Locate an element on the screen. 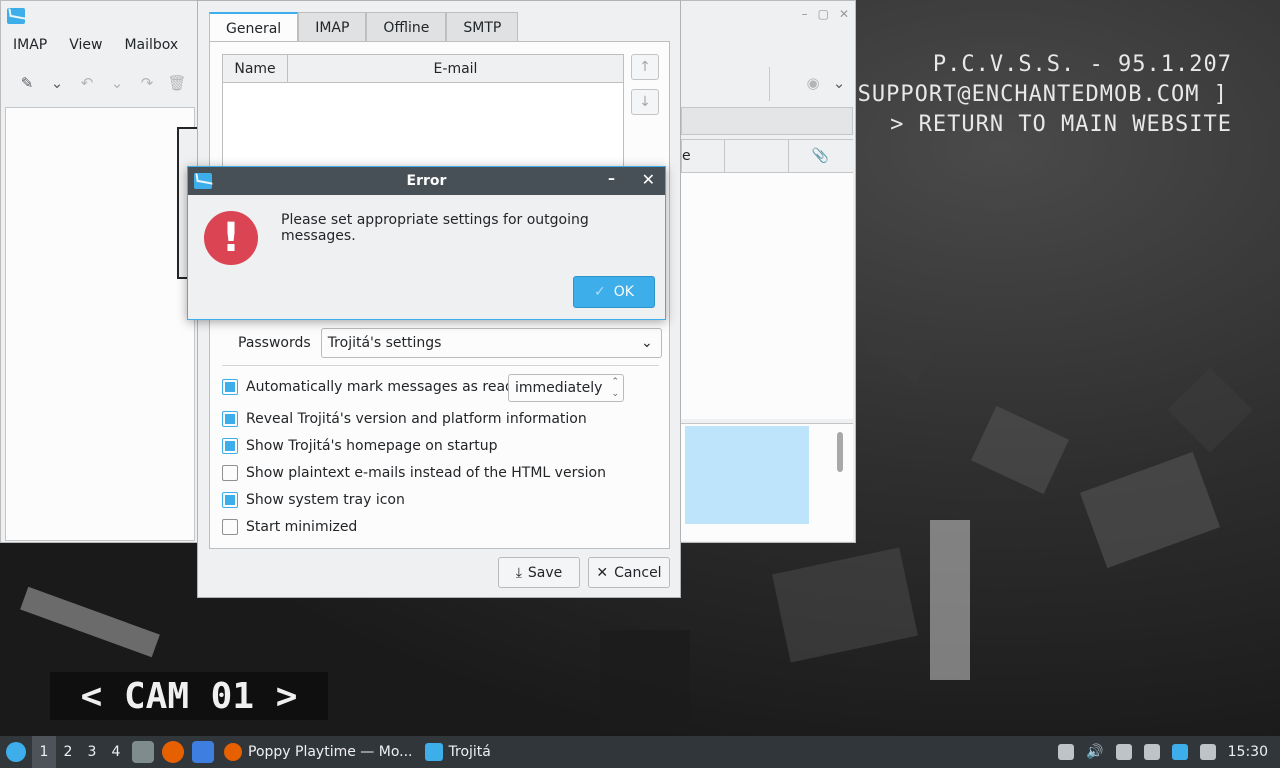 This screenshot has height=768, width=1280. menu-imap: IMAP is located at coordinates (30, 45).